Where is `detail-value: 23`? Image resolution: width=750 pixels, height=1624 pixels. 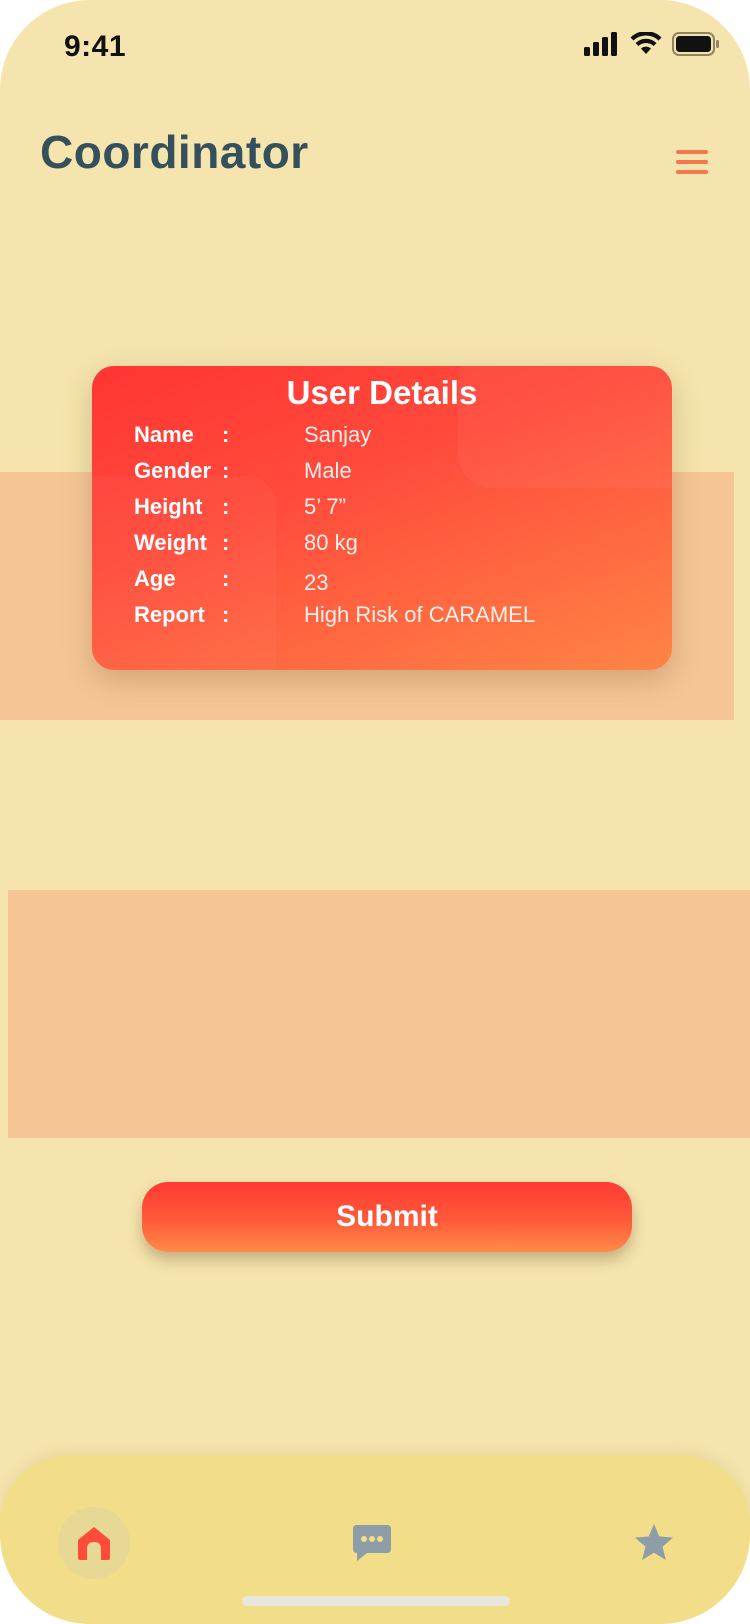 detail-value: 23 is located at coordinates (316, 582).